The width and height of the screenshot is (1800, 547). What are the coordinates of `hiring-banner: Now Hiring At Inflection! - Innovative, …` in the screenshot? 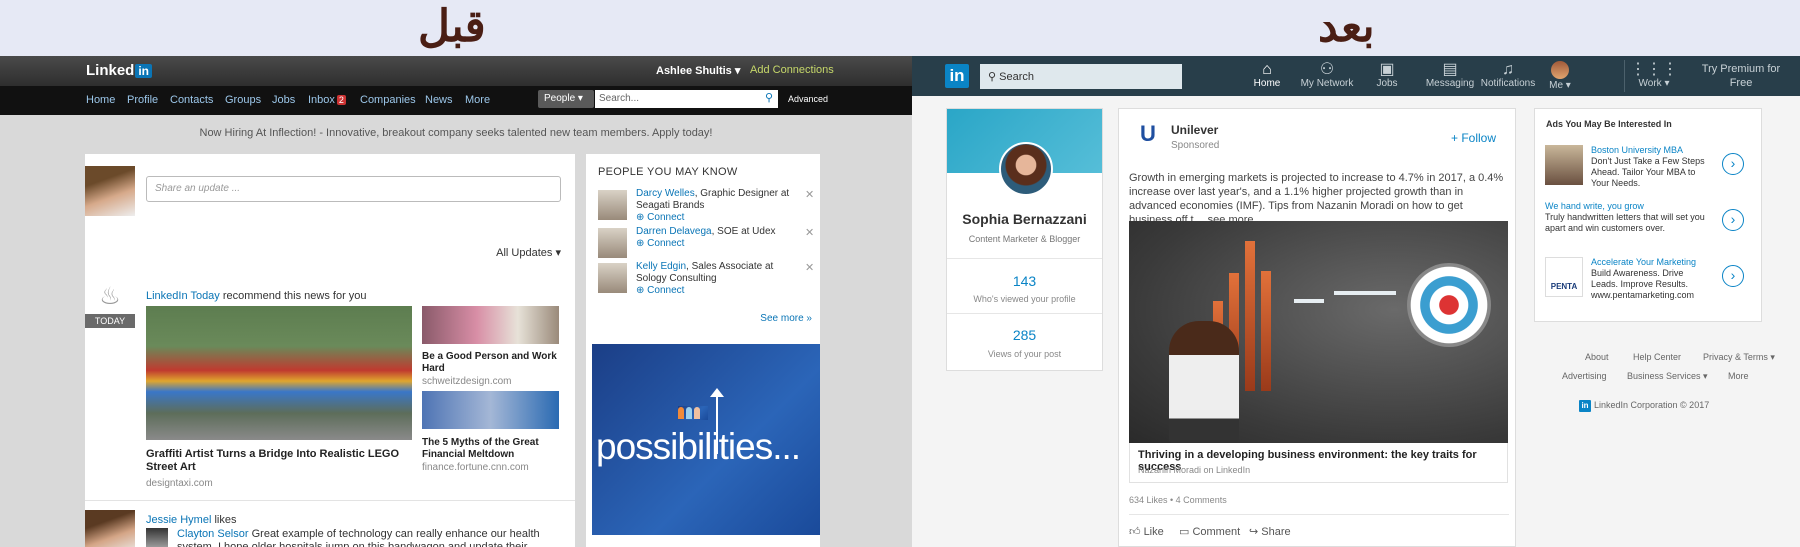 It's located at (456, 133).